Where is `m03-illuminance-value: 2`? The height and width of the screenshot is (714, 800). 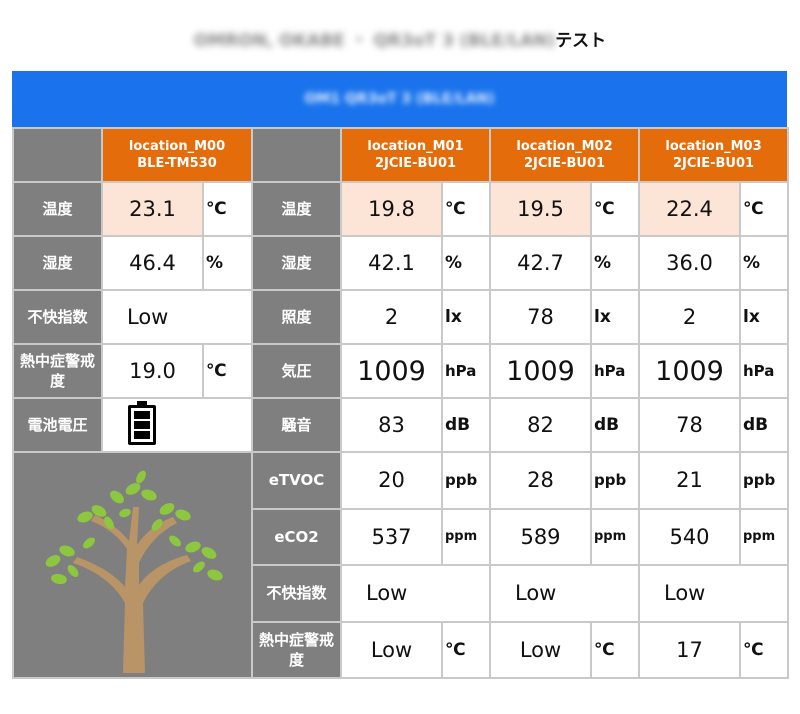 m03-illuminance-value: 2 is located at coordinates (689, 317).